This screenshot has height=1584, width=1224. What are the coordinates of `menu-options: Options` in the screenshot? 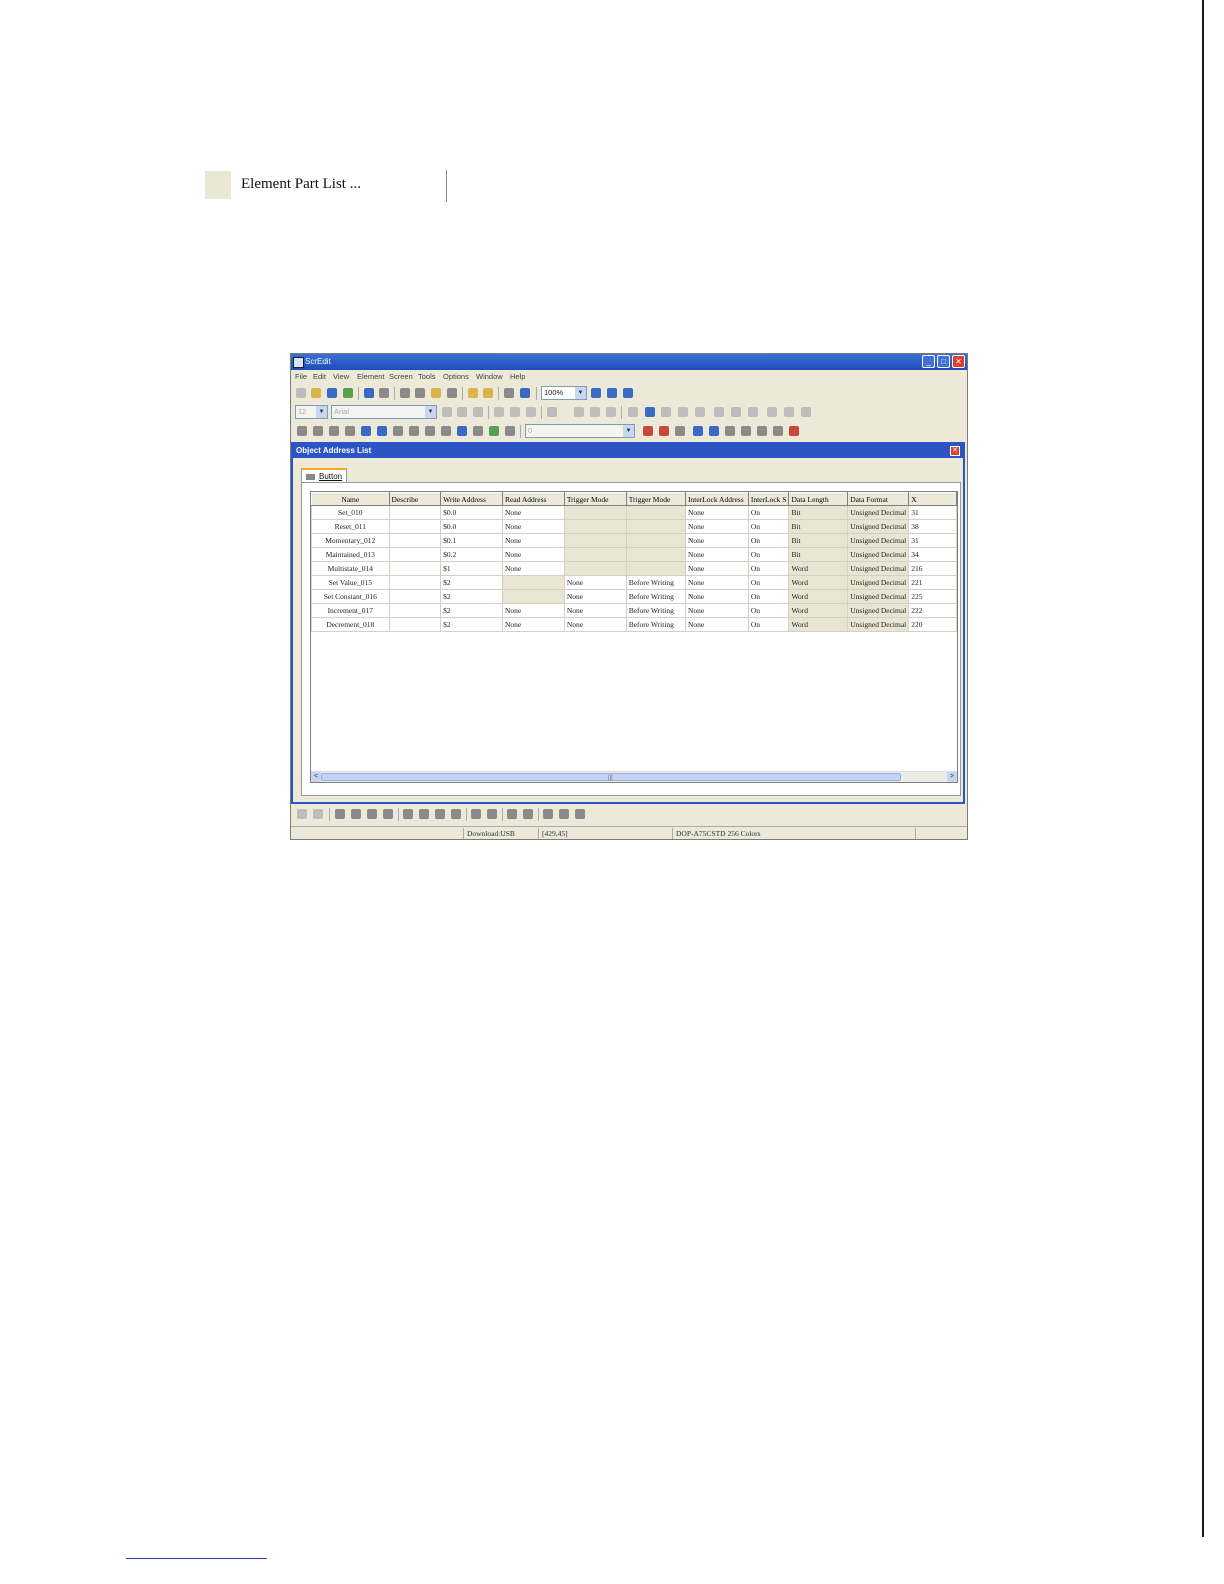 It's located at (456, 376).